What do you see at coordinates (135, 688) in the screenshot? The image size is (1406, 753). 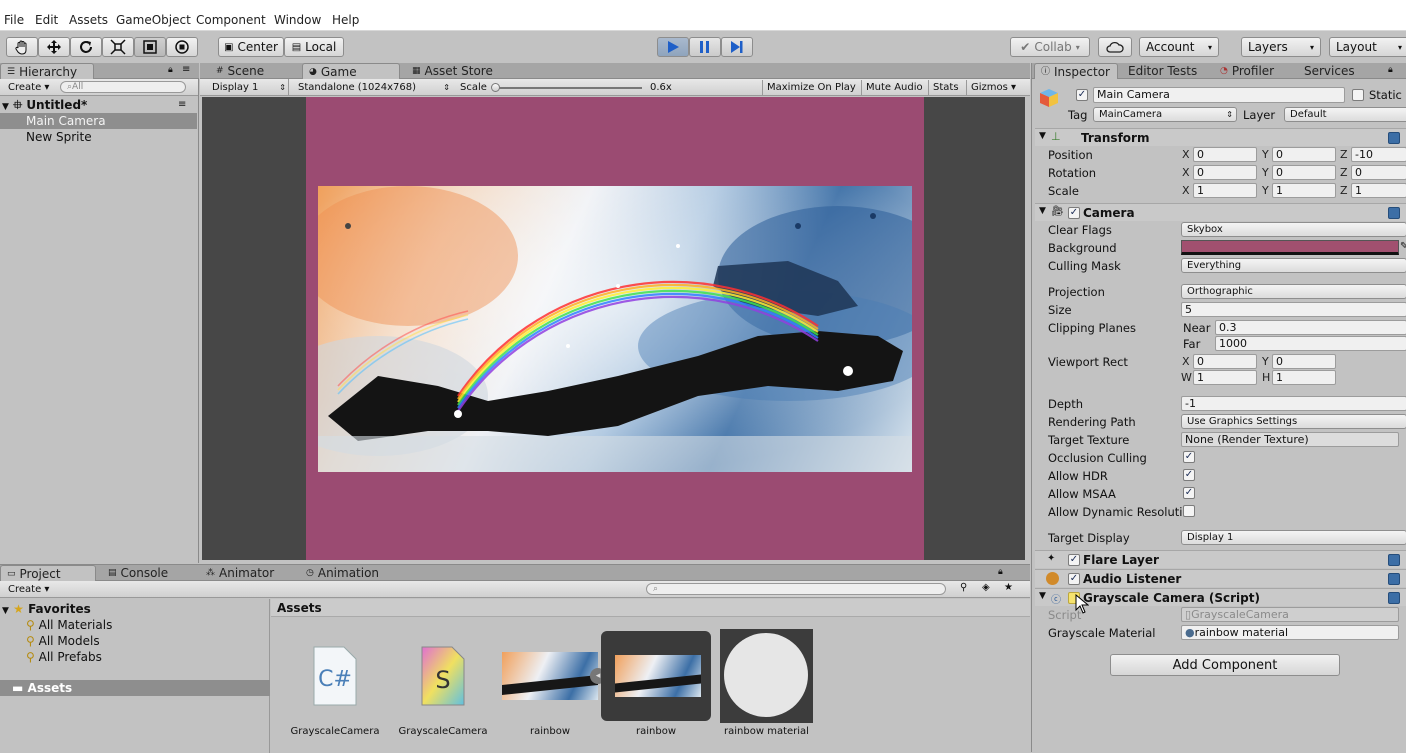 I see `assets-folder-row: ▬ Assets` at bounding box center [135, 688].